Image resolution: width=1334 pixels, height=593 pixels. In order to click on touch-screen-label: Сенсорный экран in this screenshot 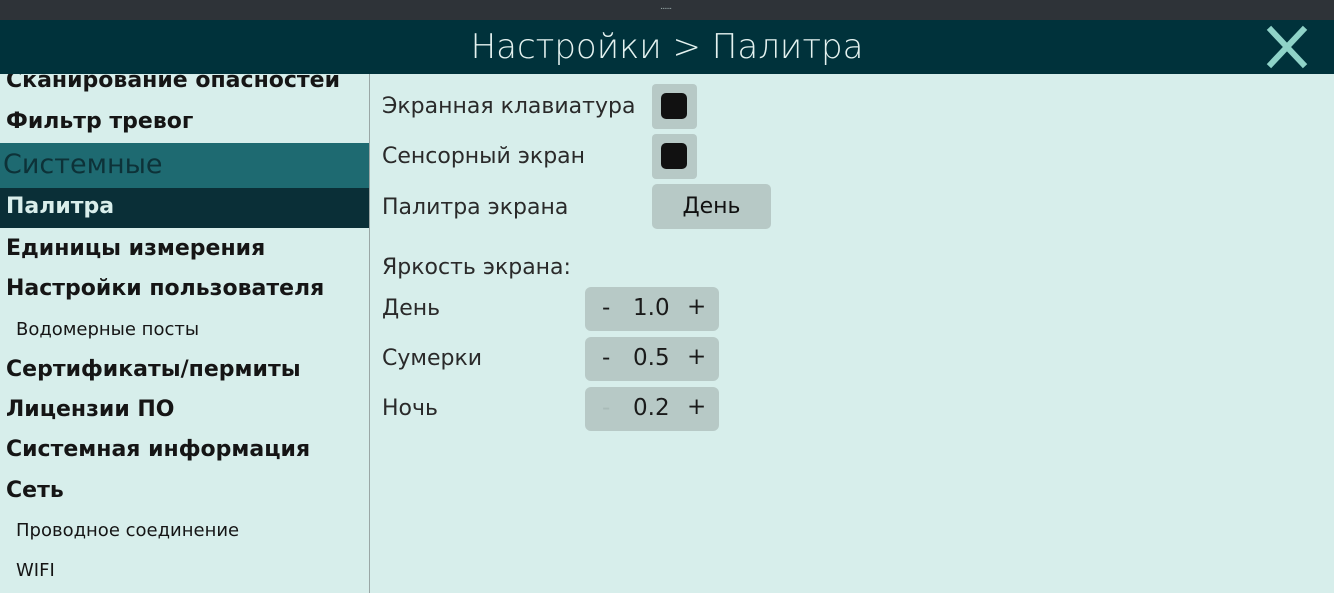, I will do `click(484, 156)`.